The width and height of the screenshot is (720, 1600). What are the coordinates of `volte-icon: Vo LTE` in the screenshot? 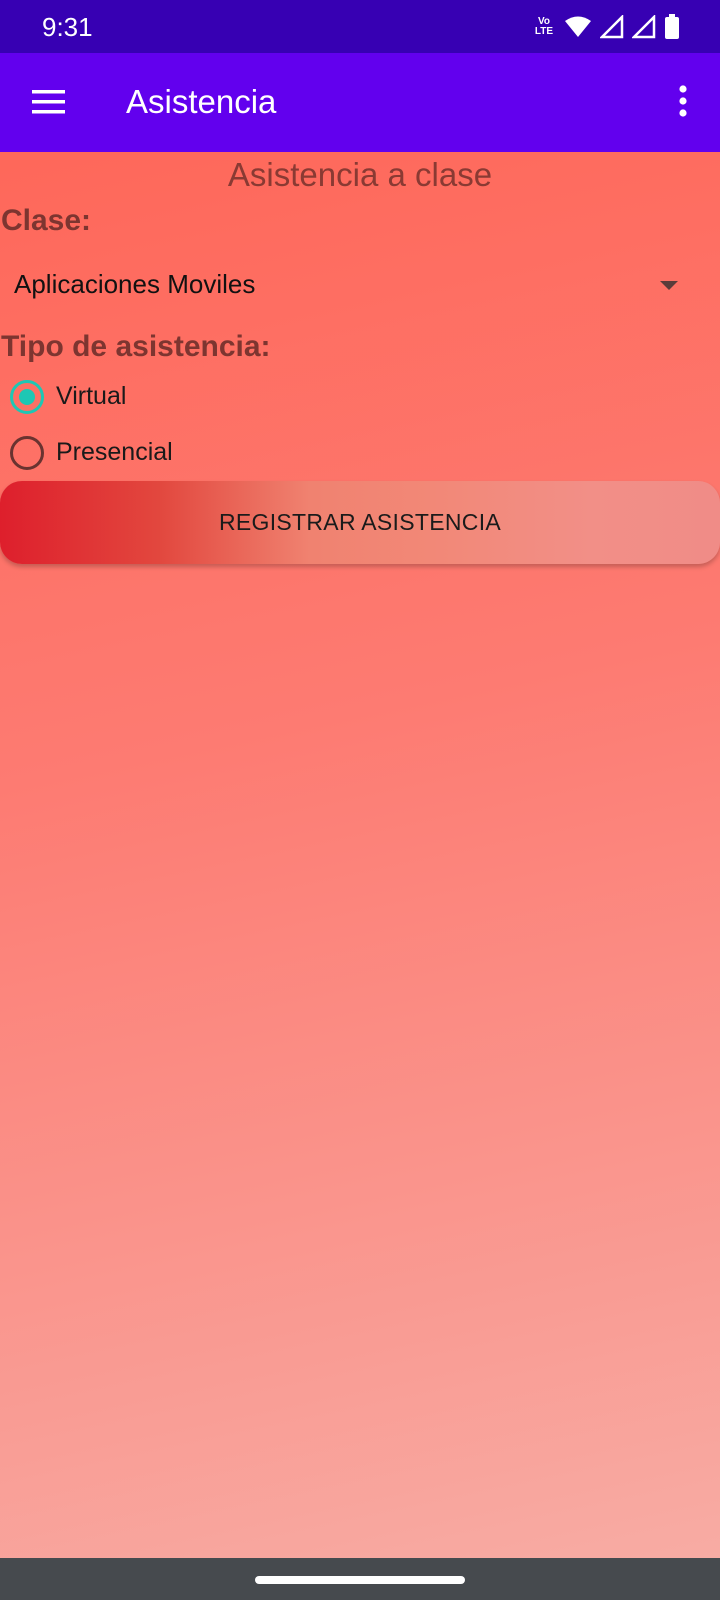 It's located at (544, 27).